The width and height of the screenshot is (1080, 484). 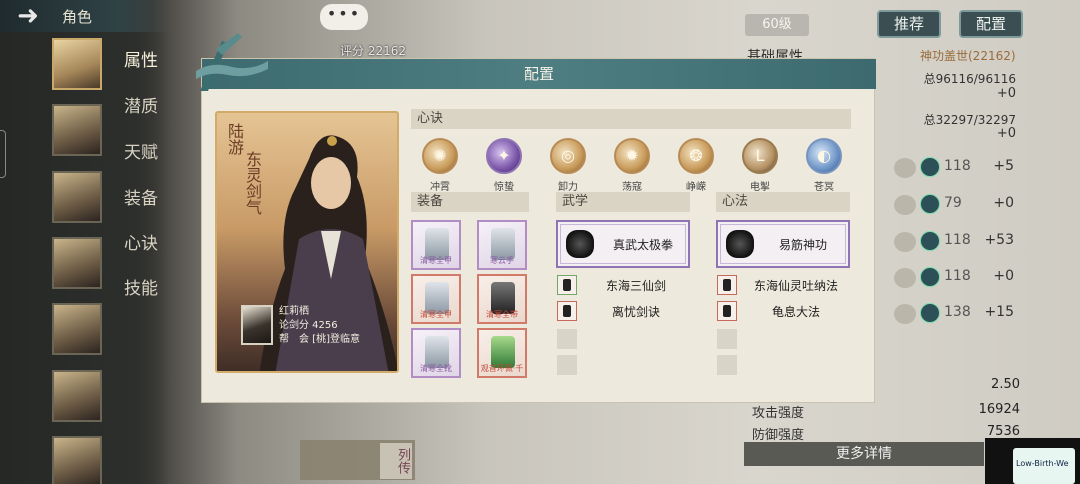 What do you see at coordinates (502, 314) in the screenshot?
I see `equipment-label: 清寒全带` at bounding box center [502, 314].